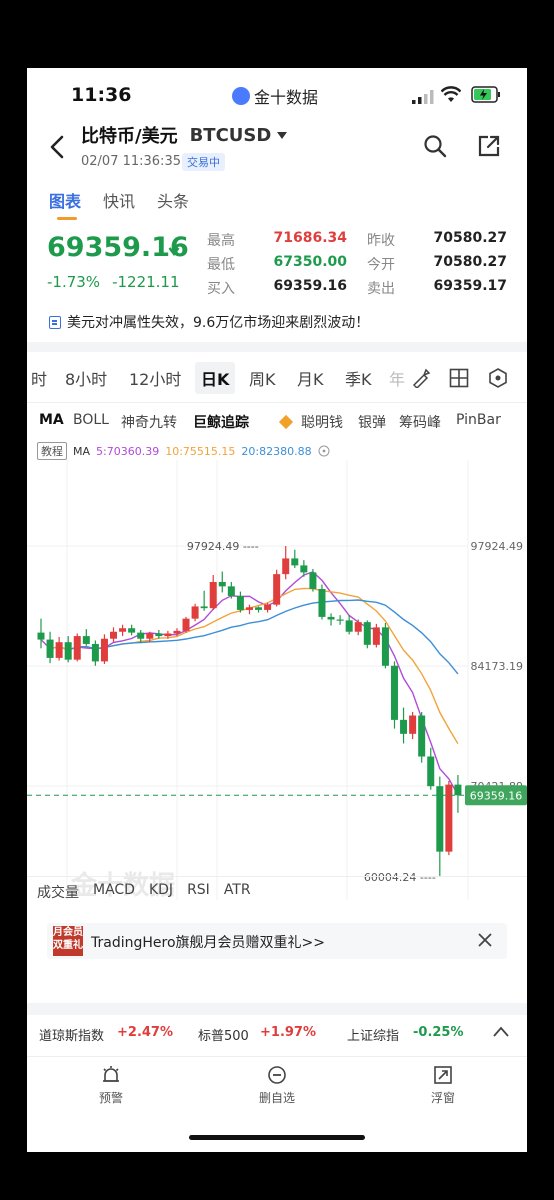 The image size is (554, 1200). I want to click on period-12h: 12小时, so click(155, 378).